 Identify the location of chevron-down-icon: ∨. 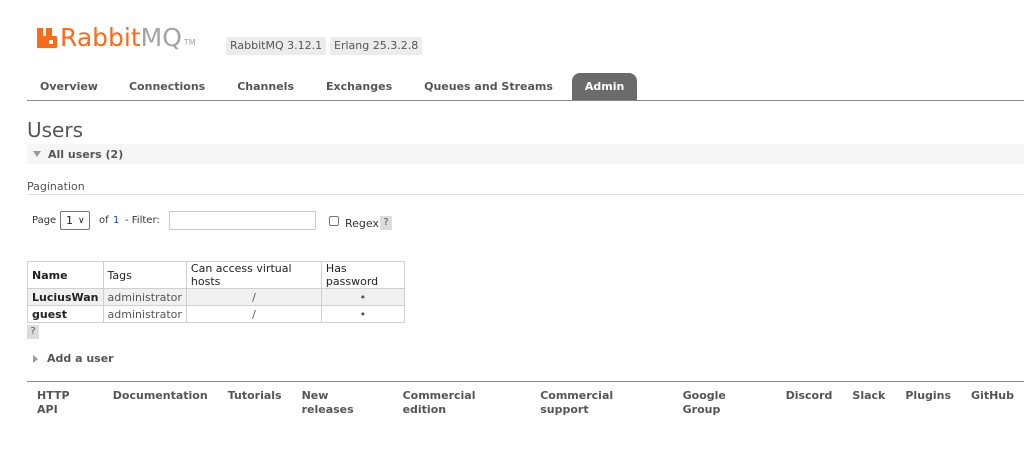
(81, 220).